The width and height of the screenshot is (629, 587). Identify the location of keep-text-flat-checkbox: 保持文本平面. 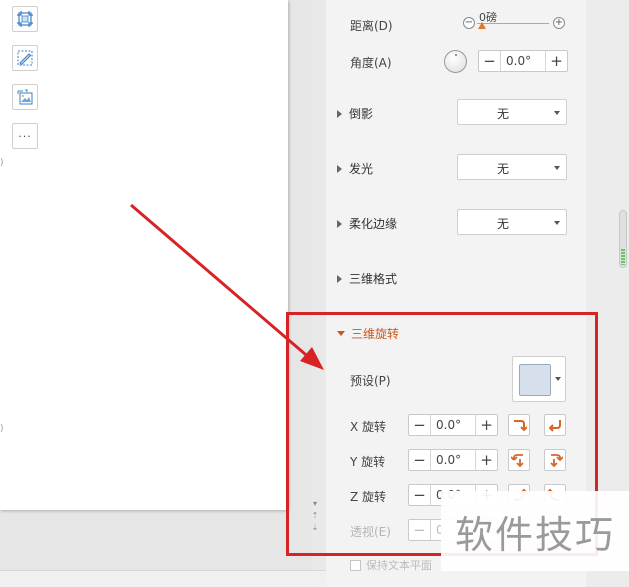
(391, 565).